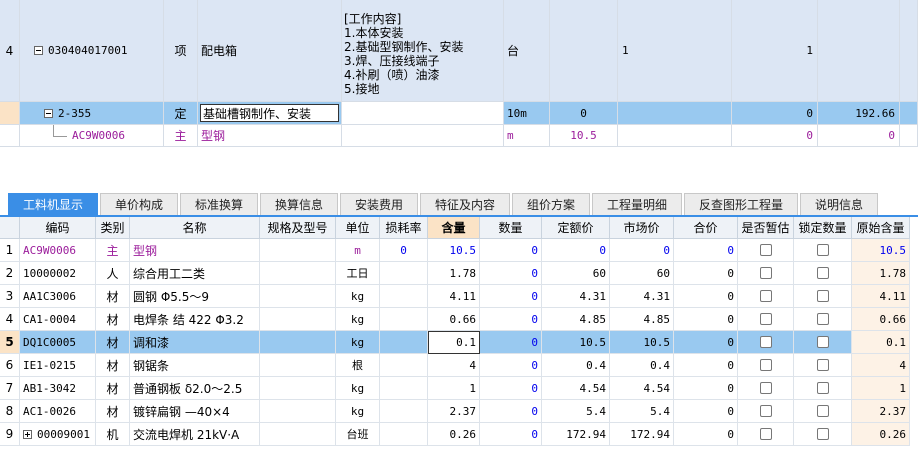 The height and width of the screenshot is (459, 918). Describe the element at coordinates (92, 51) in the screenshot. I see `item-code-cell: 030404017001` at that location.